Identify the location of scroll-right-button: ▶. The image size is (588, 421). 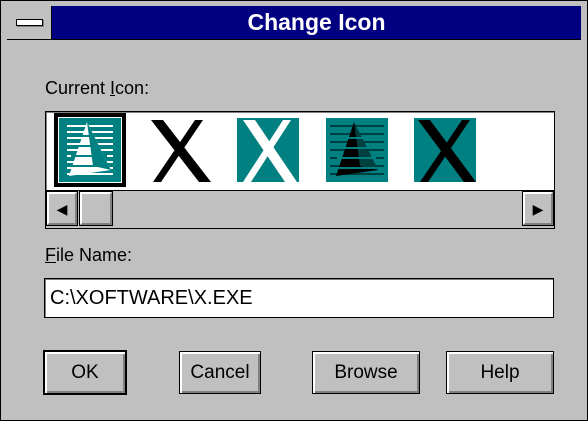
(538, 208).